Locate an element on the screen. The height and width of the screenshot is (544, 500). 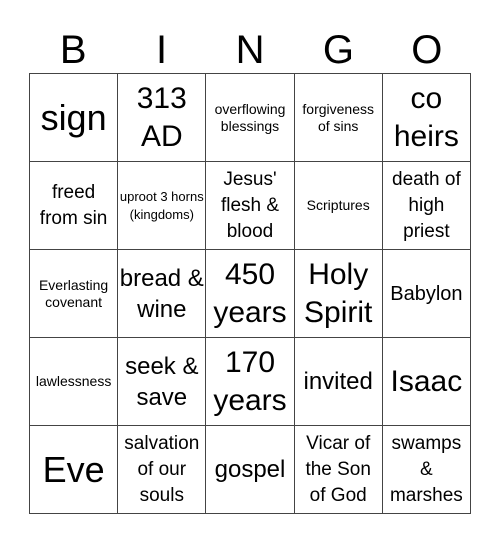
bingo-cell-text: freed from sin is located at coordinates (73, 205).